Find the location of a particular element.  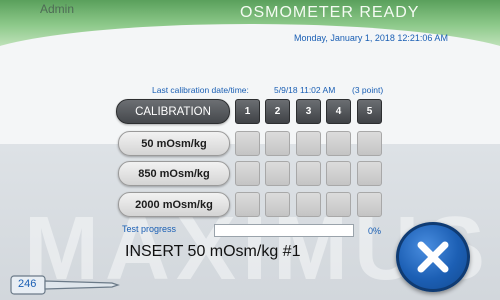

close-icon is located at coordinates (433, 257).